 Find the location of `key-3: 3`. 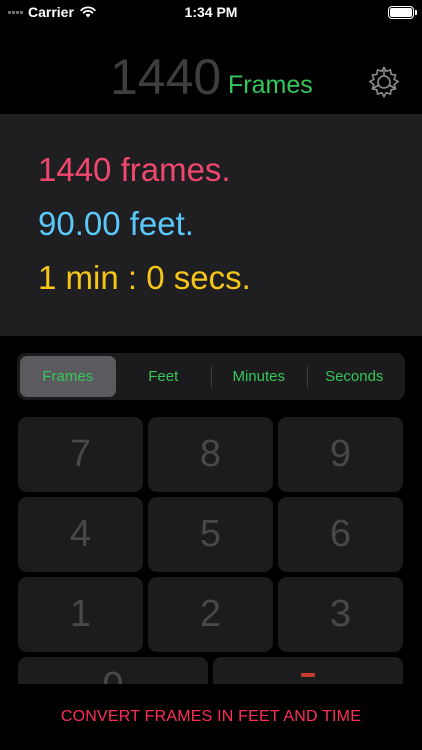

key-3: 3 is located at coordinates (340, 614).